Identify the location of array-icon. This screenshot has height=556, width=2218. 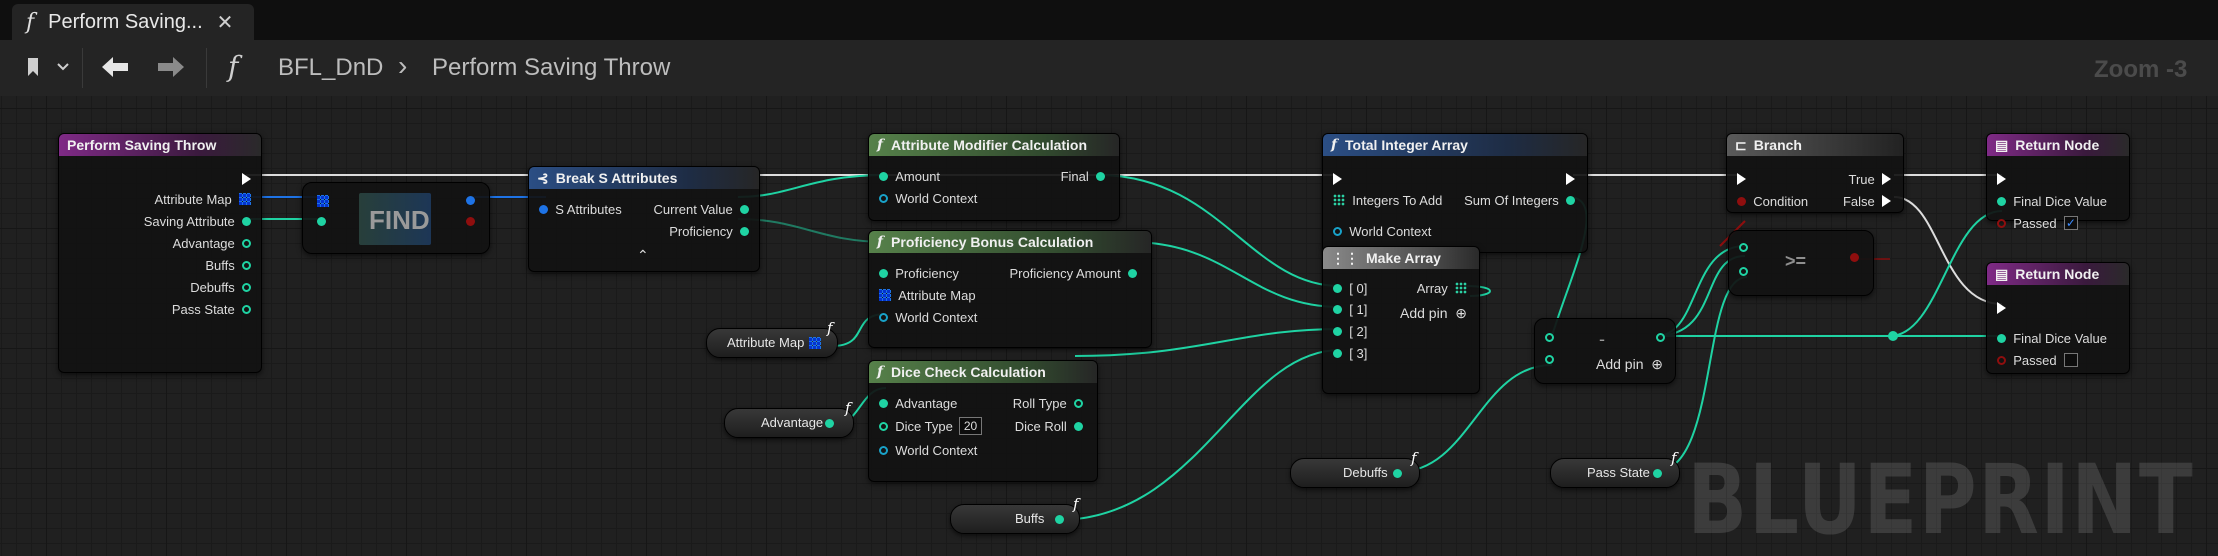
(245, 199).